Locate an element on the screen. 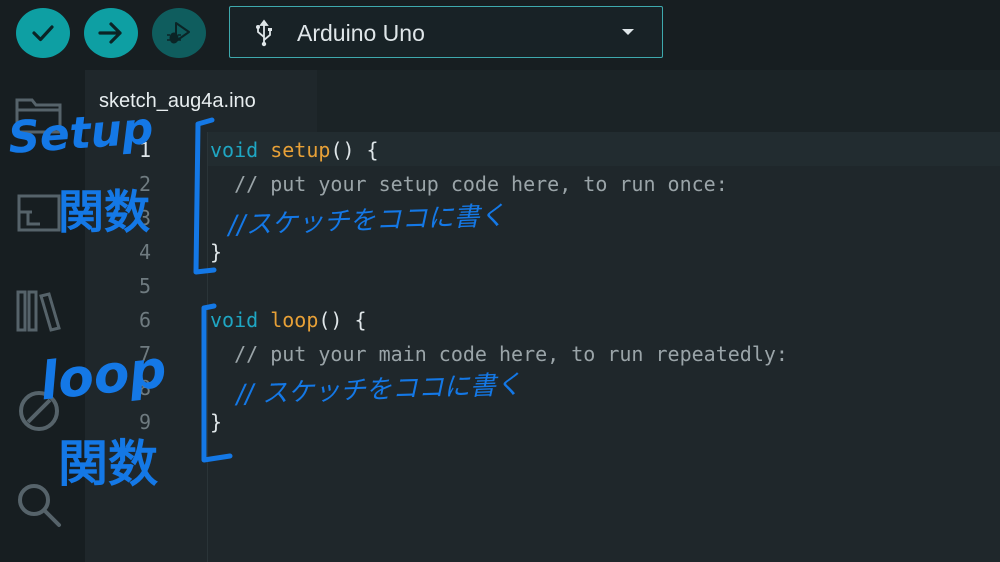  line-number: 6 is located at coordinates (145, 320).